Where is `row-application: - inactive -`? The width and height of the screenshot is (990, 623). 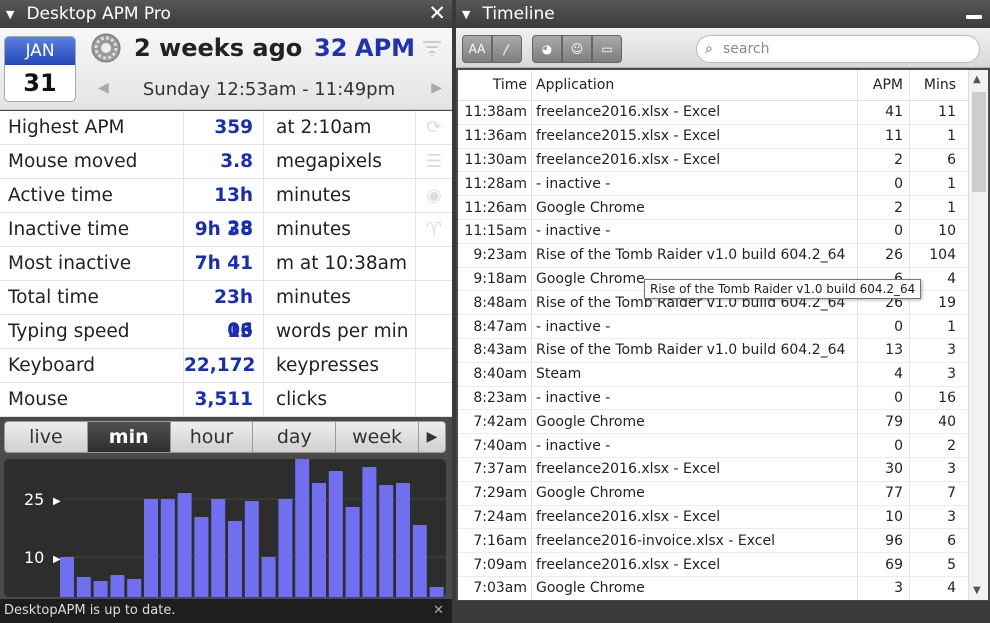
row-application: - inactive - is located at coordinates (695, 231).